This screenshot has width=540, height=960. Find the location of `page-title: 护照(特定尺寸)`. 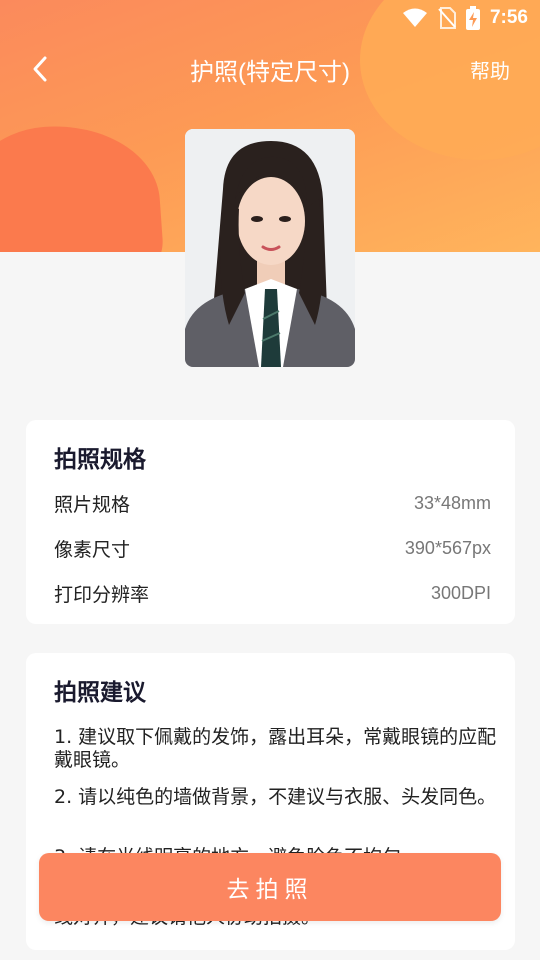

page-title: 护照(特定尺寸) is located at coordinates (270, 72).